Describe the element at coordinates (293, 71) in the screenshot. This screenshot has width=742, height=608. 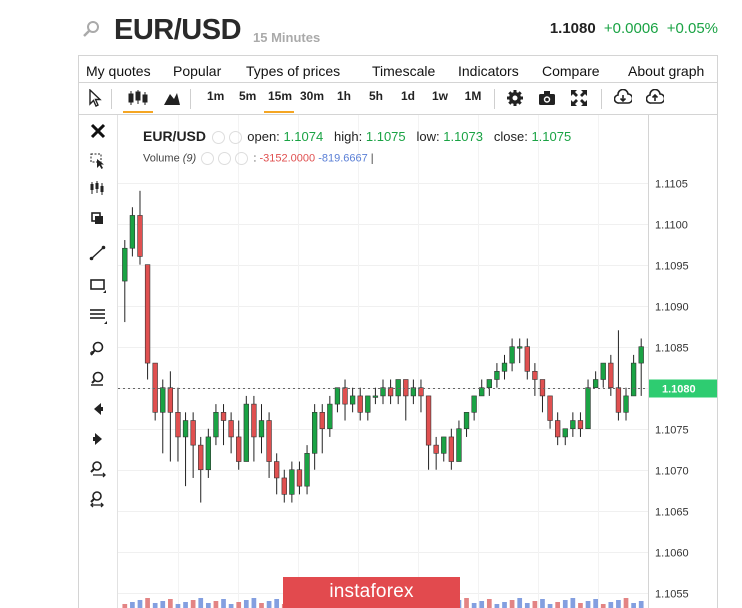
I see `menu-types-of-prices: Types of prices` at that location.